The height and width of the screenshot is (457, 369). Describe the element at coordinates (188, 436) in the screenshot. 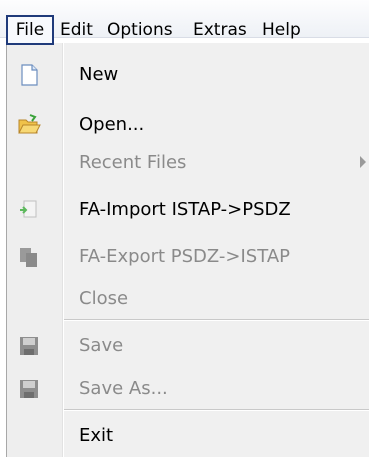

I see `menu-item-exit: Exit` at that location.